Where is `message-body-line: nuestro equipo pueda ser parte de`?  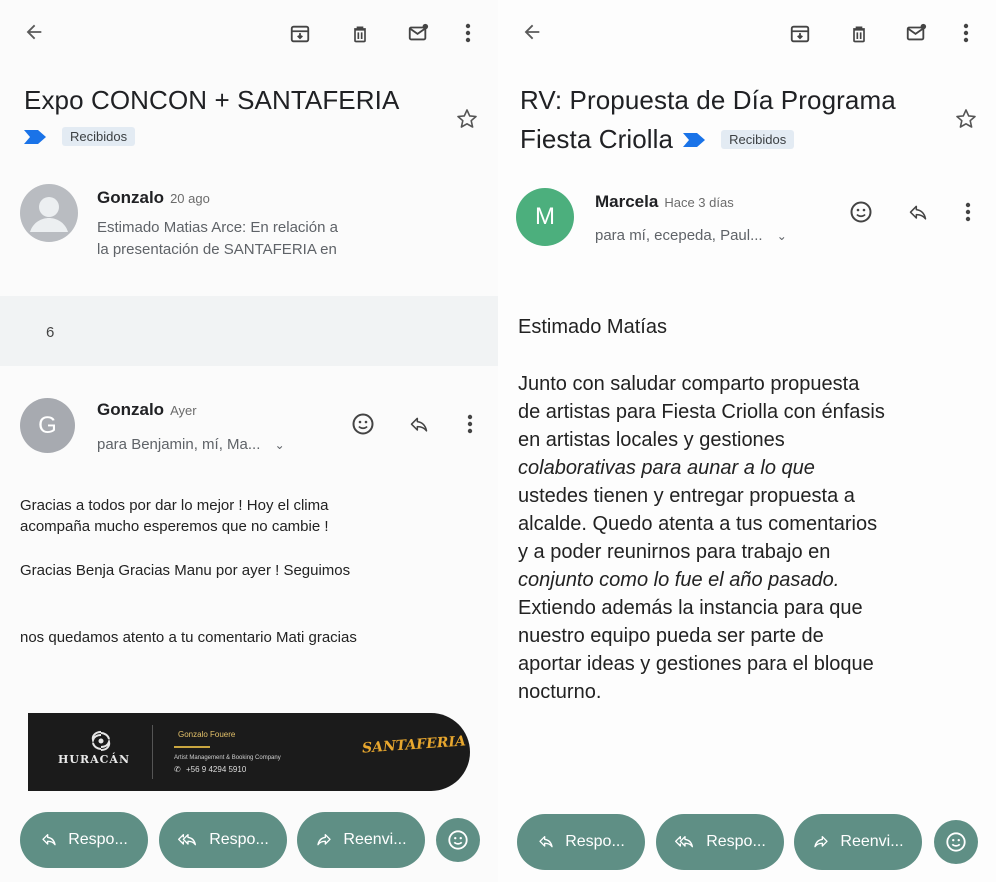 message-body-line: nuestro equipo pueda ser parte de is located at coordinates (671, 636).